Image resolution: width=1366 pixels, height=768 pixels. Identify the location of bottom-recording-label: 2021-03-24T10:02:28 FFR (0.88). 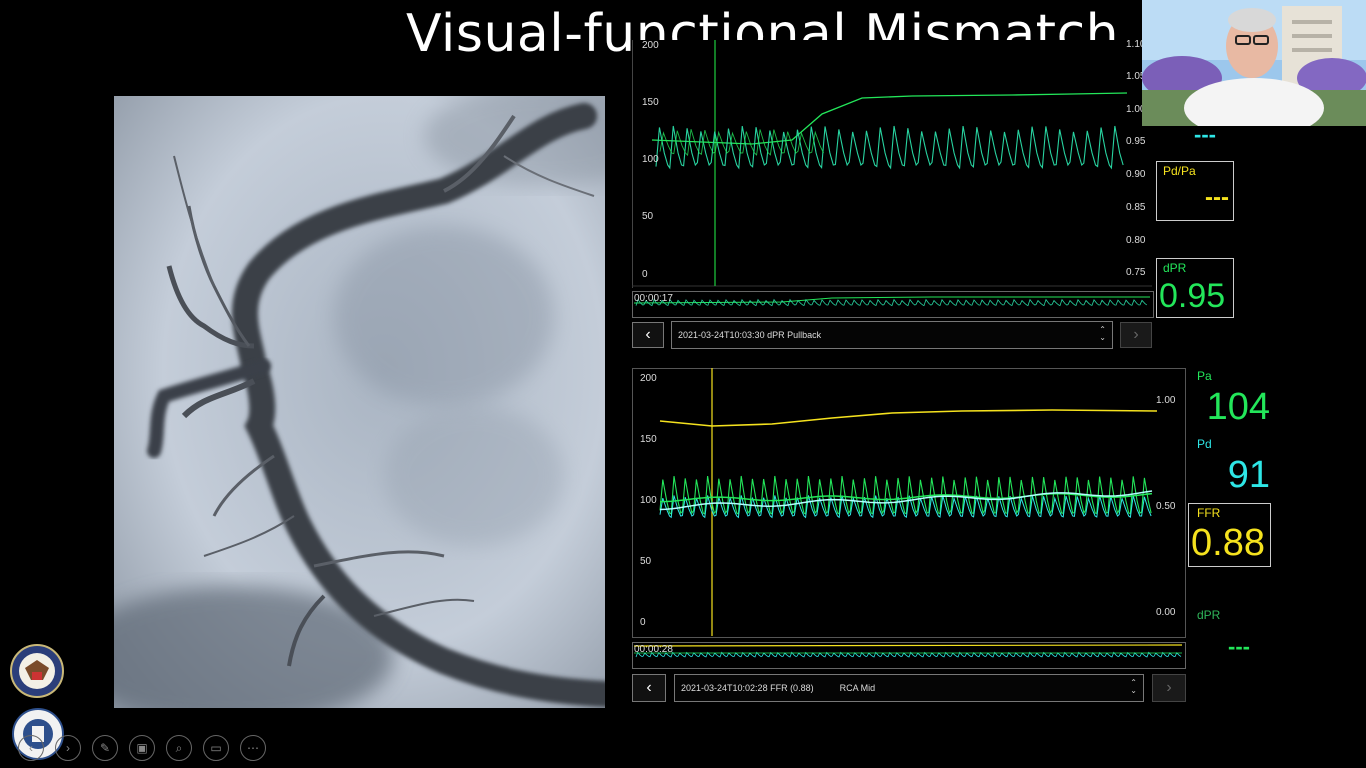
(747, 688).